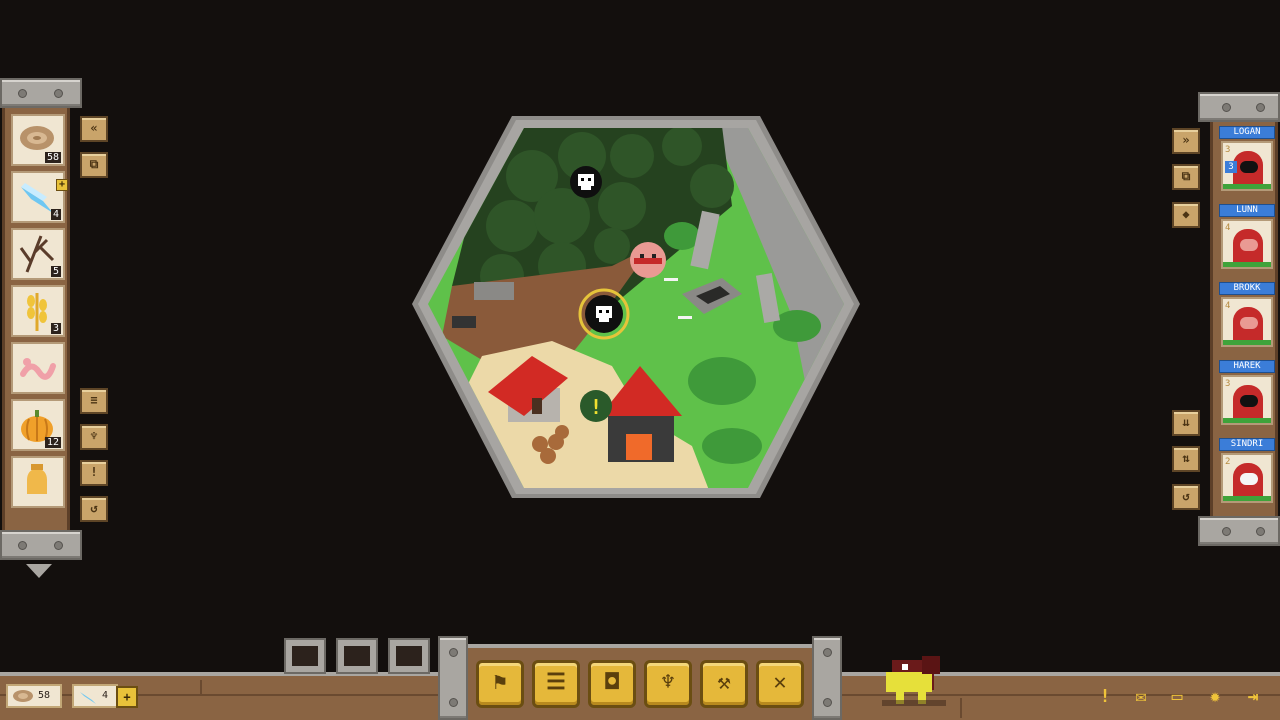 This screenshot has width=1280, height=720. I want to click on item-count: 58, so click(52, 157).